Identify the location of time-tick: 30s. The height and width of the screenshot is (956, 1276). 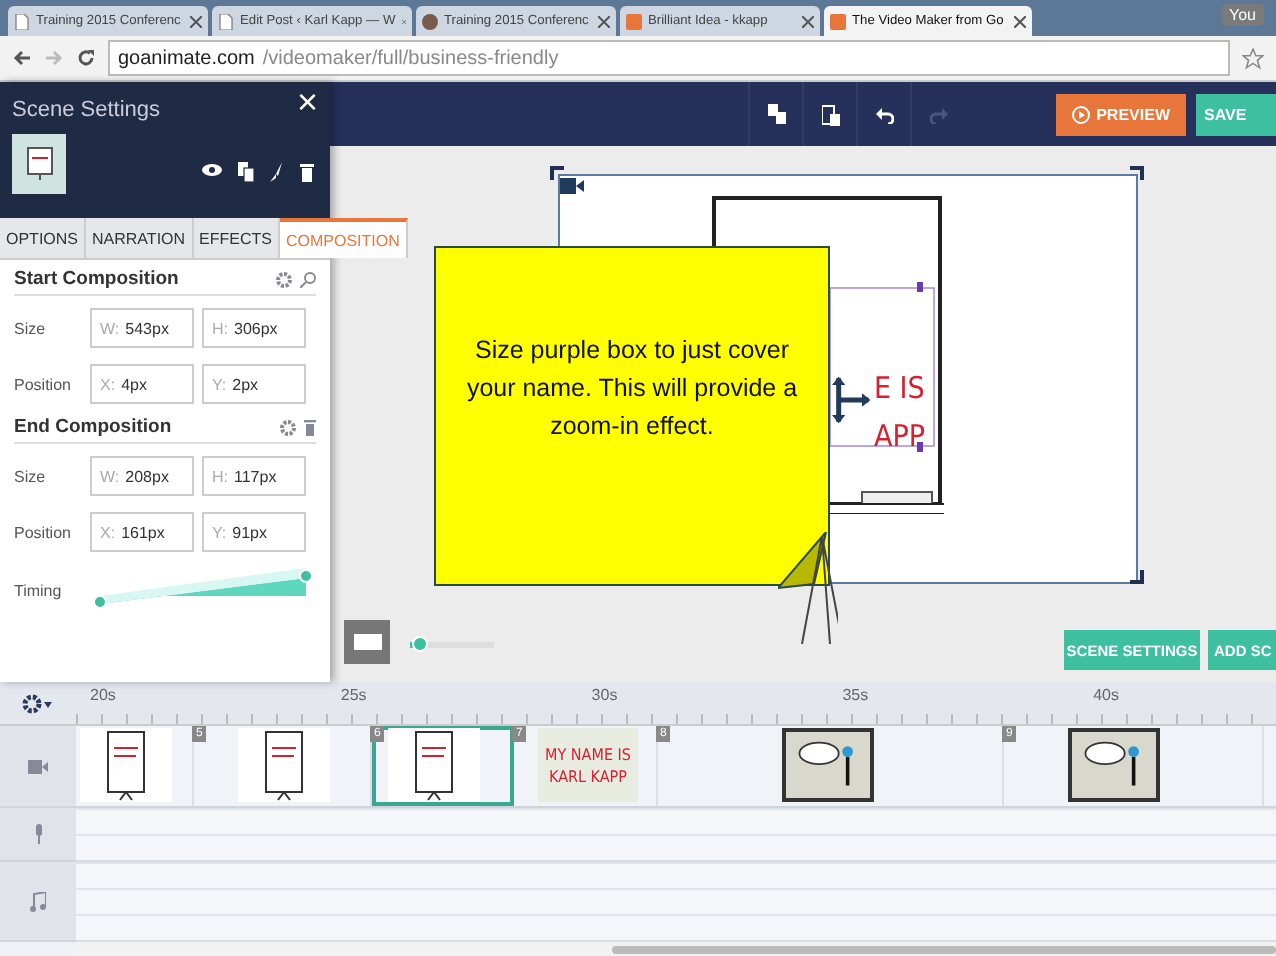
(604, 695).